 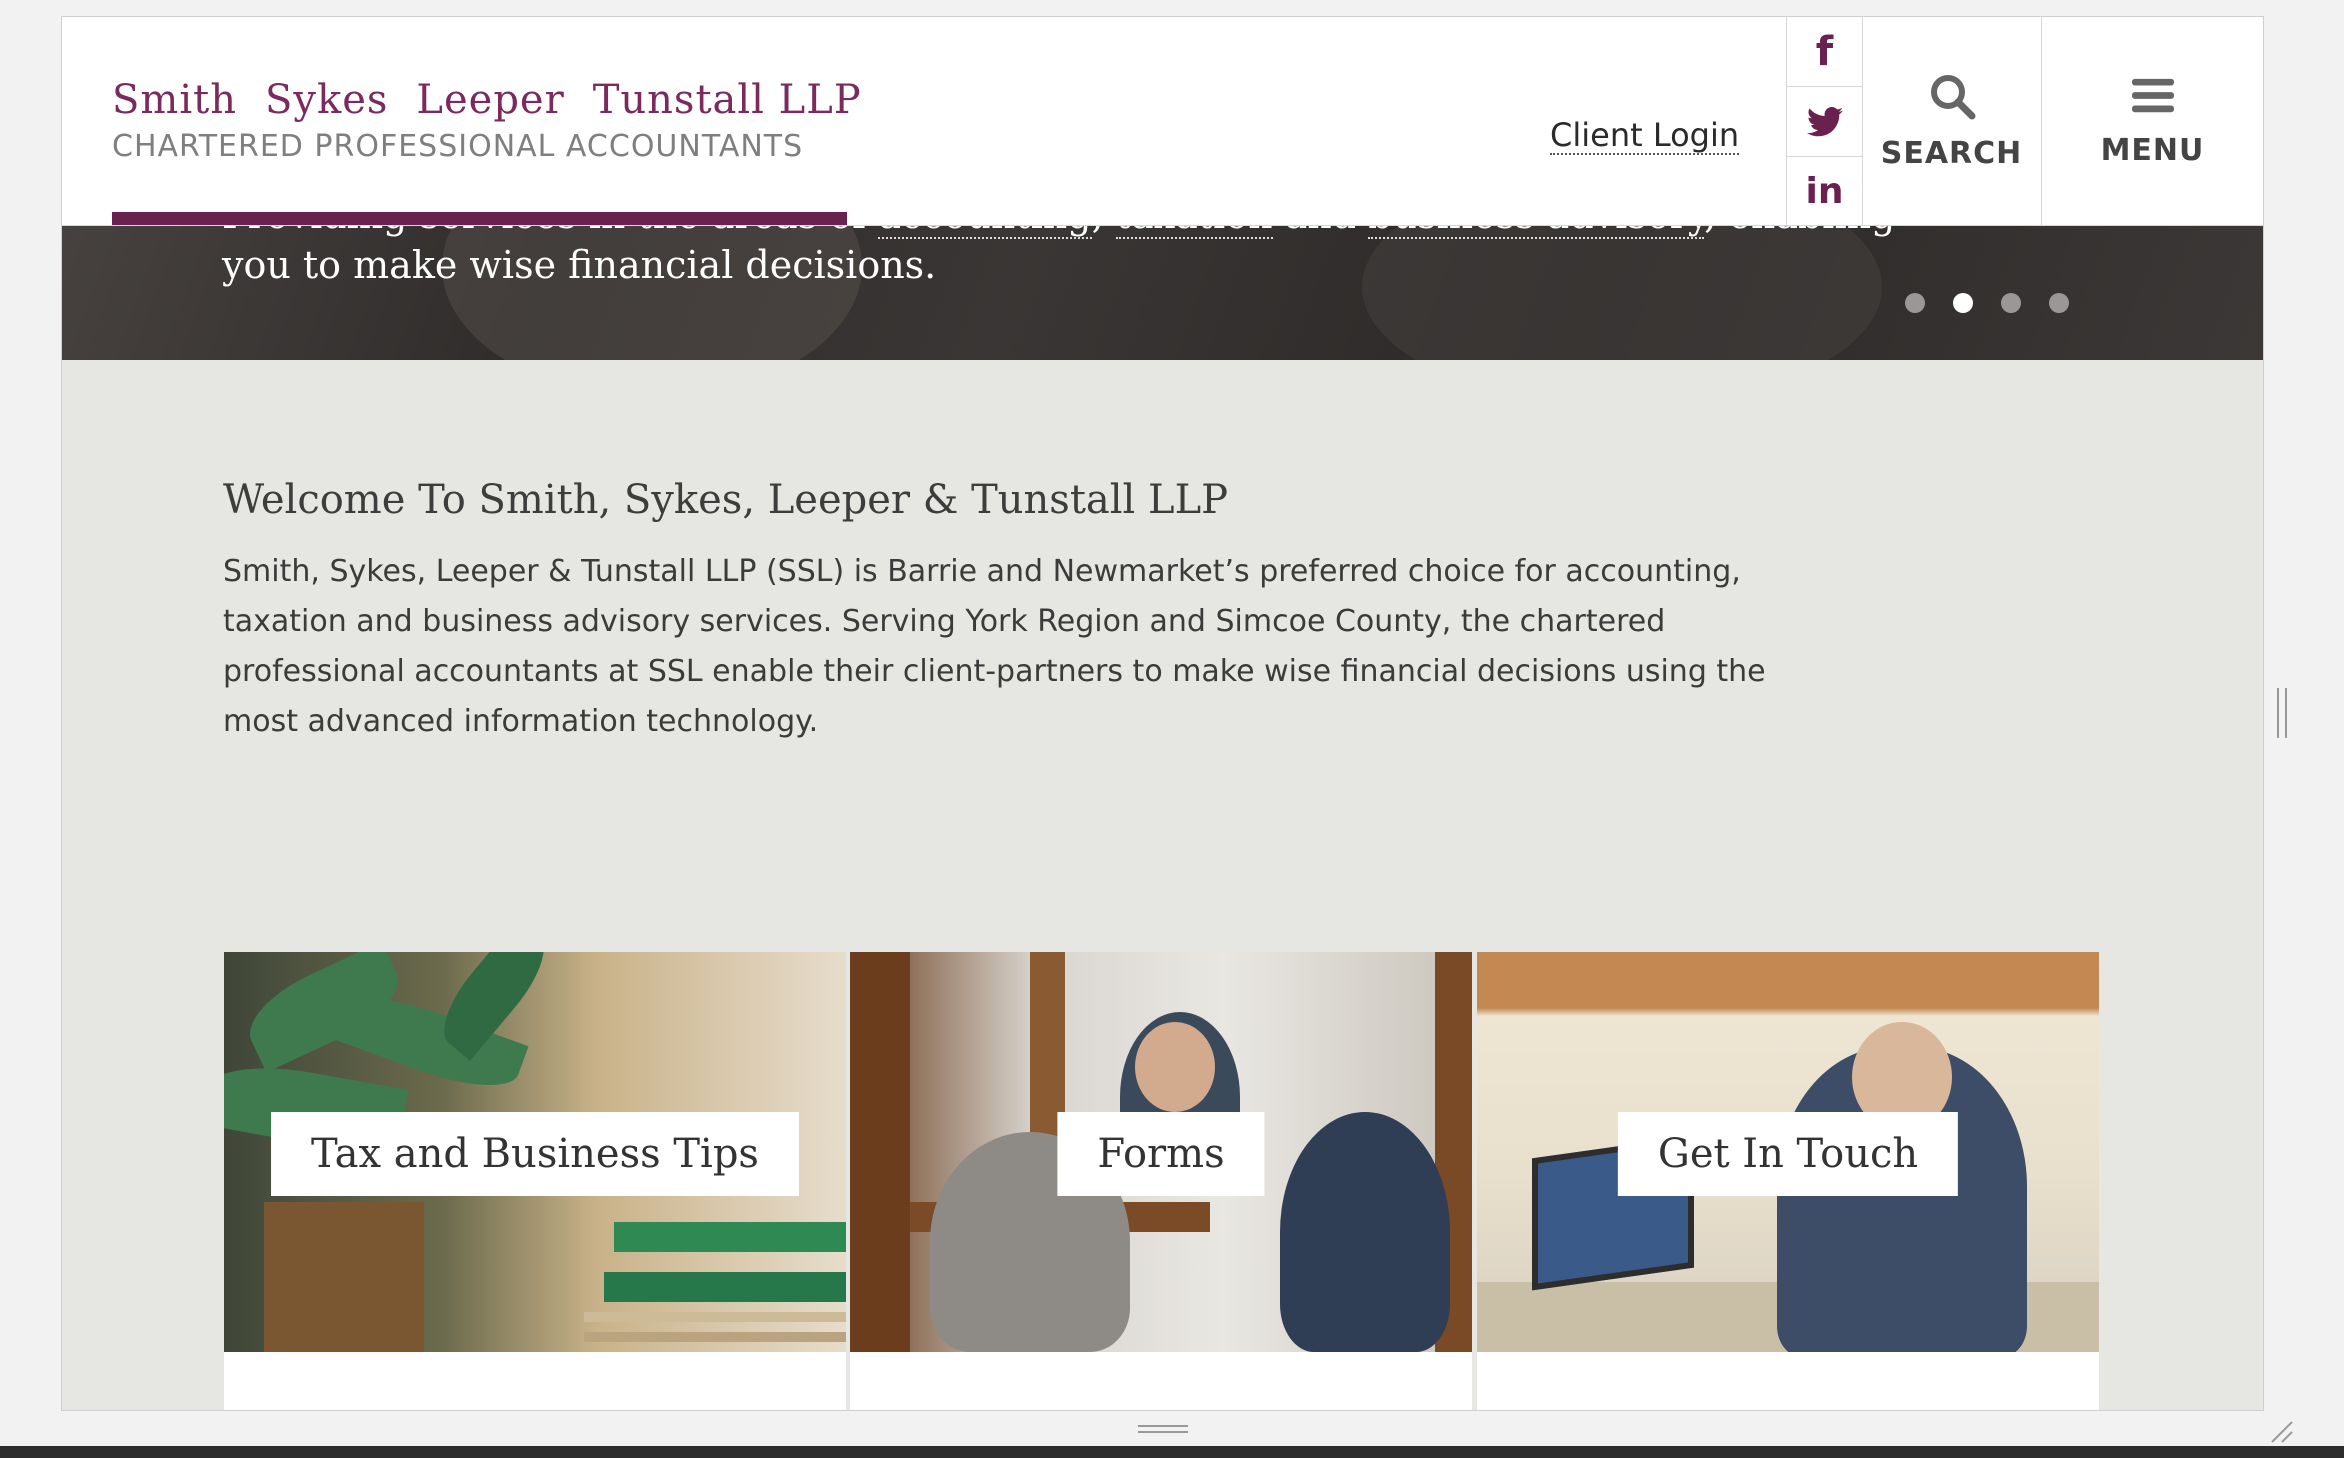 I want to click on logo-firm-name: Smith Sykes Leeper Tunstall LLP, so click(x=486, y=100).